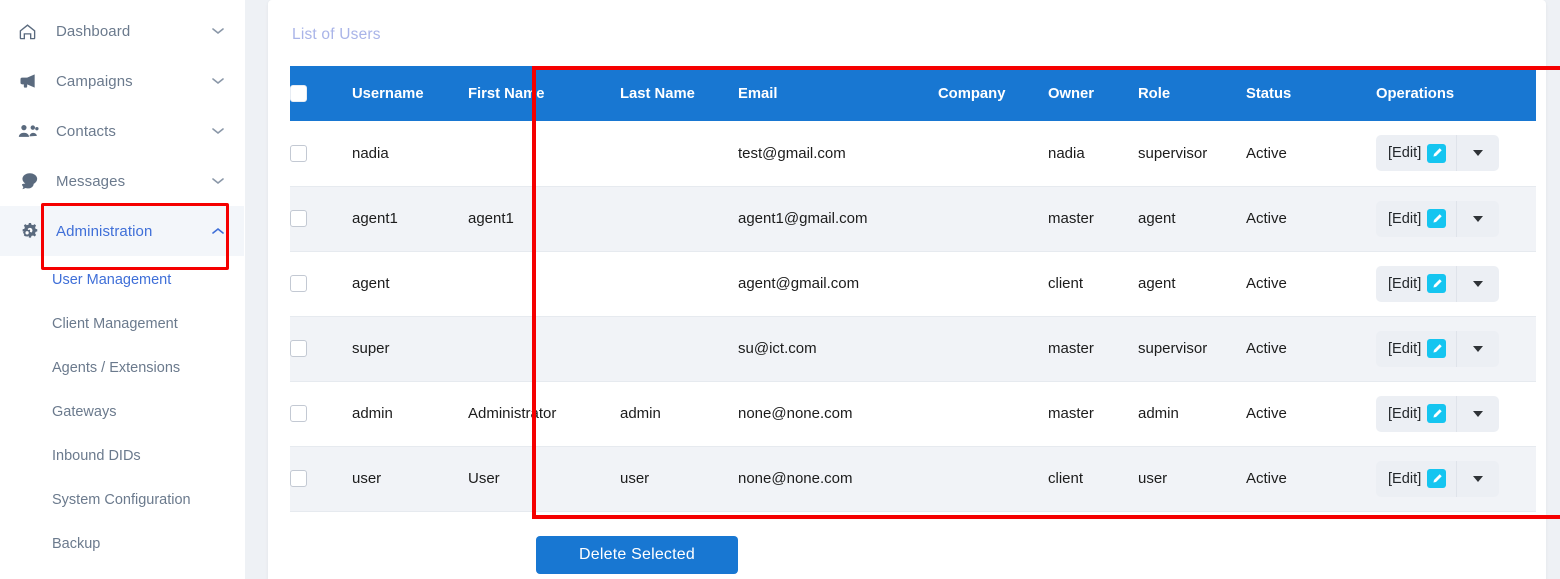  Describe the element at coordinates (76, 544) in the screenshot. I see `subnav-label: Backup` at that location.